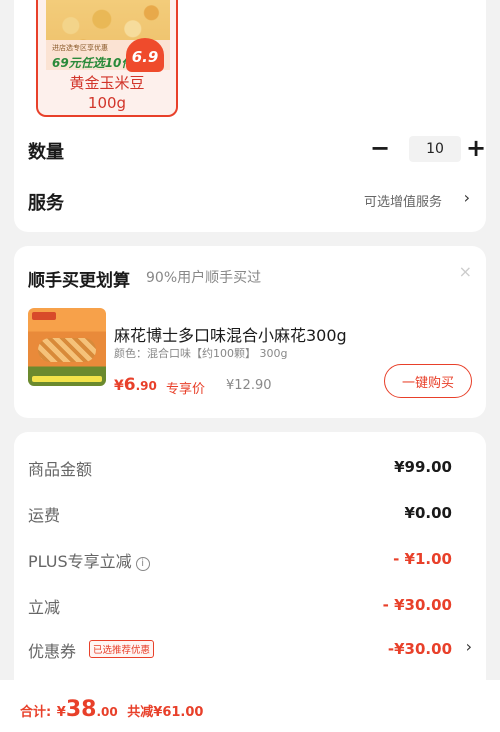 Image resolution: width=500 pixels, height=732 pixels. Describe the element at coordinates (107, 103) in the screenshot. I see `product-weight: 100g` at that location.